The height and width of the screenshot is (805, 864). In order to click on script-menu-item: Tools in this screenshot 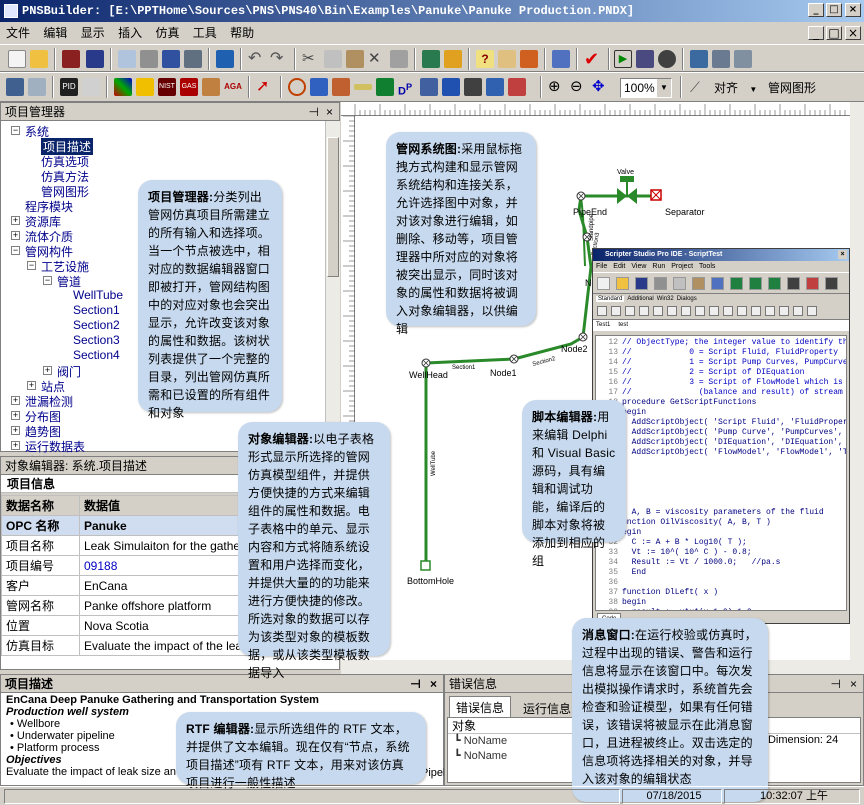, I will do `click(707, 266)`.